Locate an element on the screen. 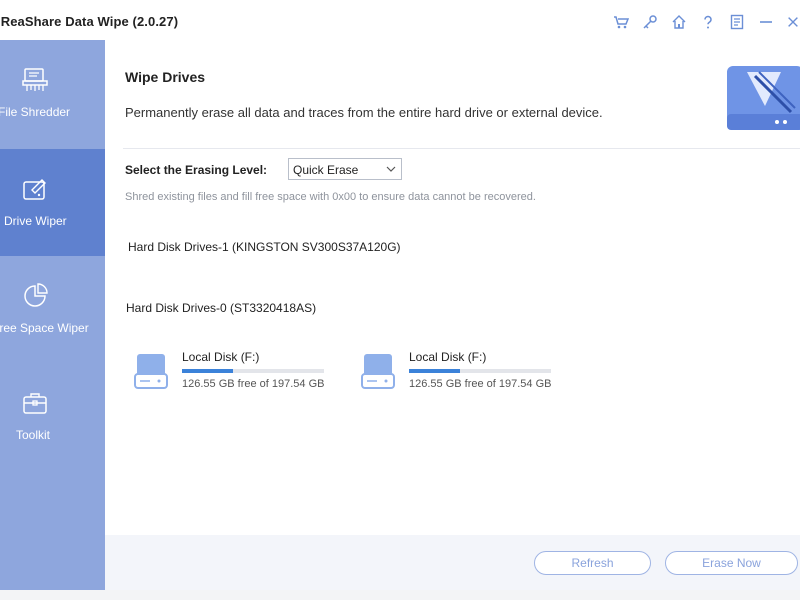 The width and height of the screenshot is (800, 600). close-icon is located at coordinates (793, 22).